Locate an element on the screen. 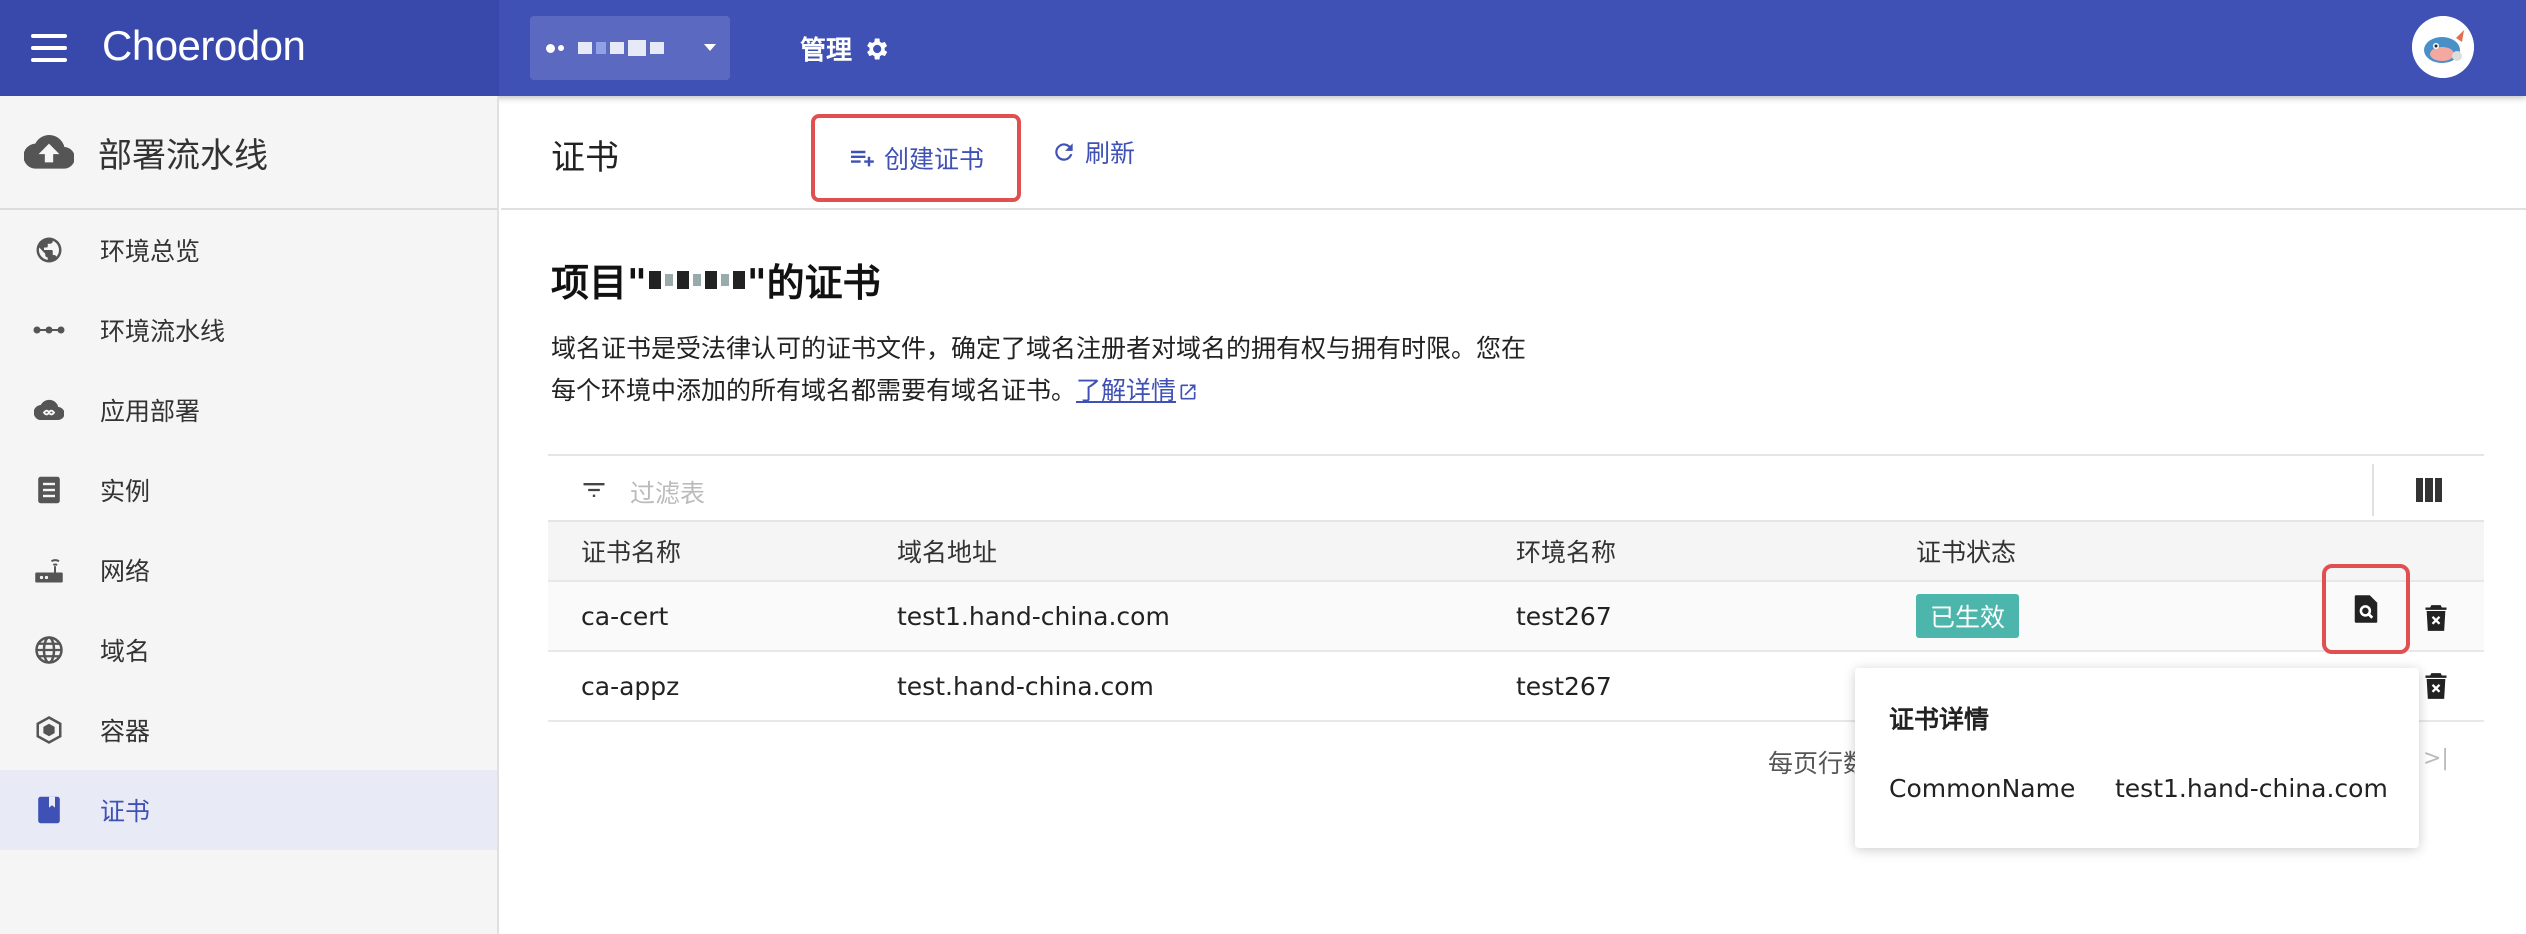 Image resolution: width=2526 pixels, height=934 pixels. sidebar-section-title: 部署流水线 is located at coordinates (183, 155).